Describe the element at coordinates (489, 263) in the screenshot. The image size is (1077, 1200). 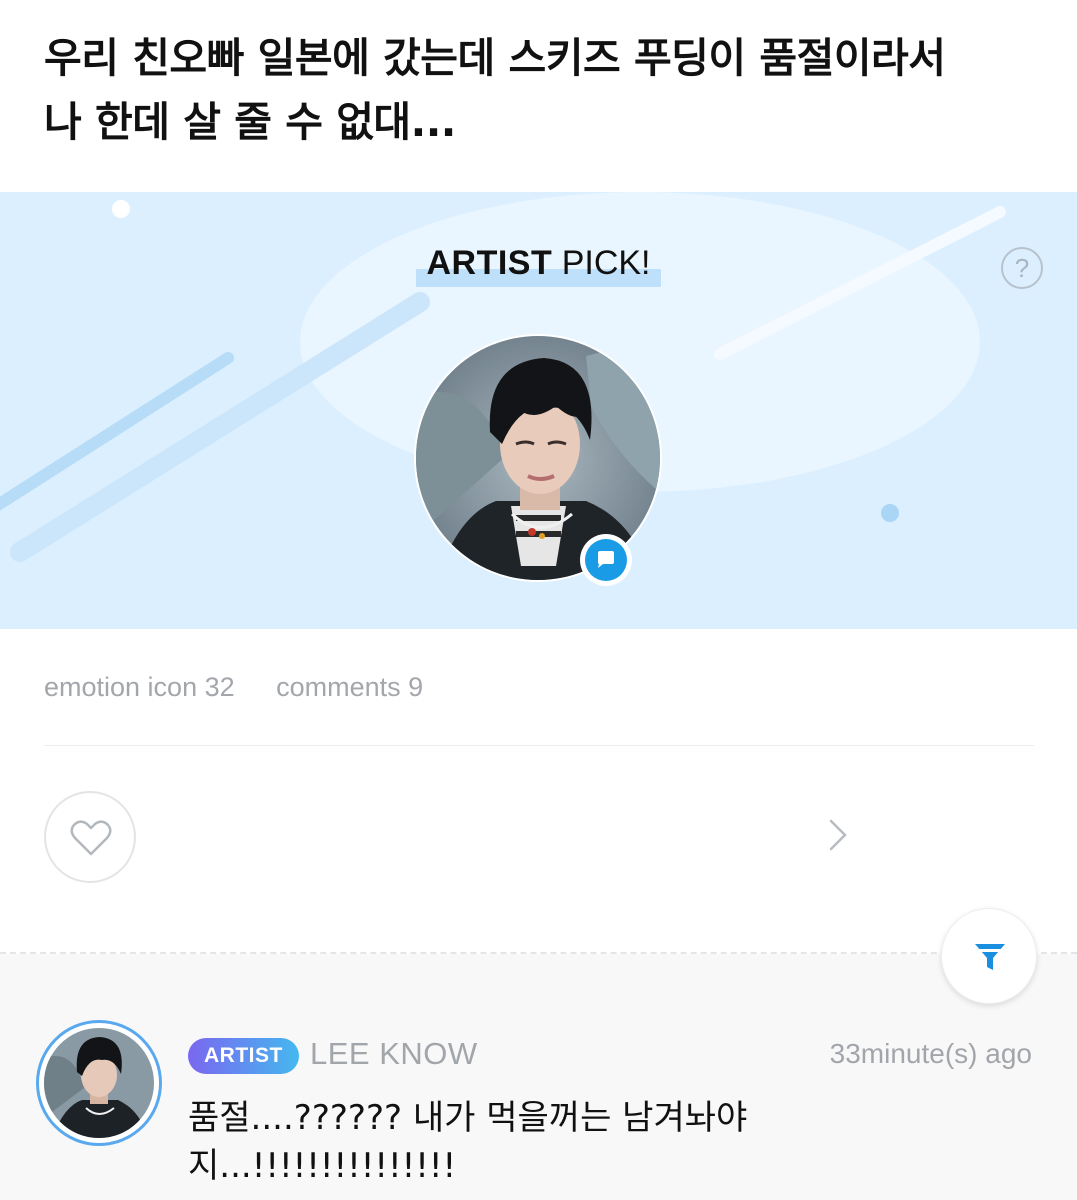
I see `artist-pick-title-bold: ARTIST` at that location.